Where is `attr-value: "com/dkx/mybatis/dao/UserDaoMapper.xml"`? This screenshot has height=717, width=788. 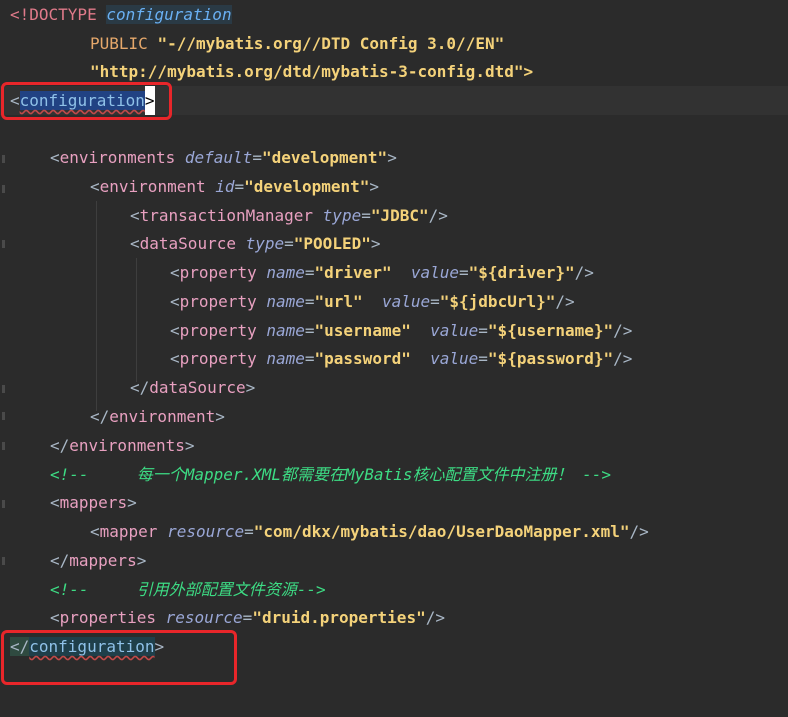
attr-value: "com/dkx/mybatis/dao/UserDaoMapper.xml" is located at coordinates (441, 531).